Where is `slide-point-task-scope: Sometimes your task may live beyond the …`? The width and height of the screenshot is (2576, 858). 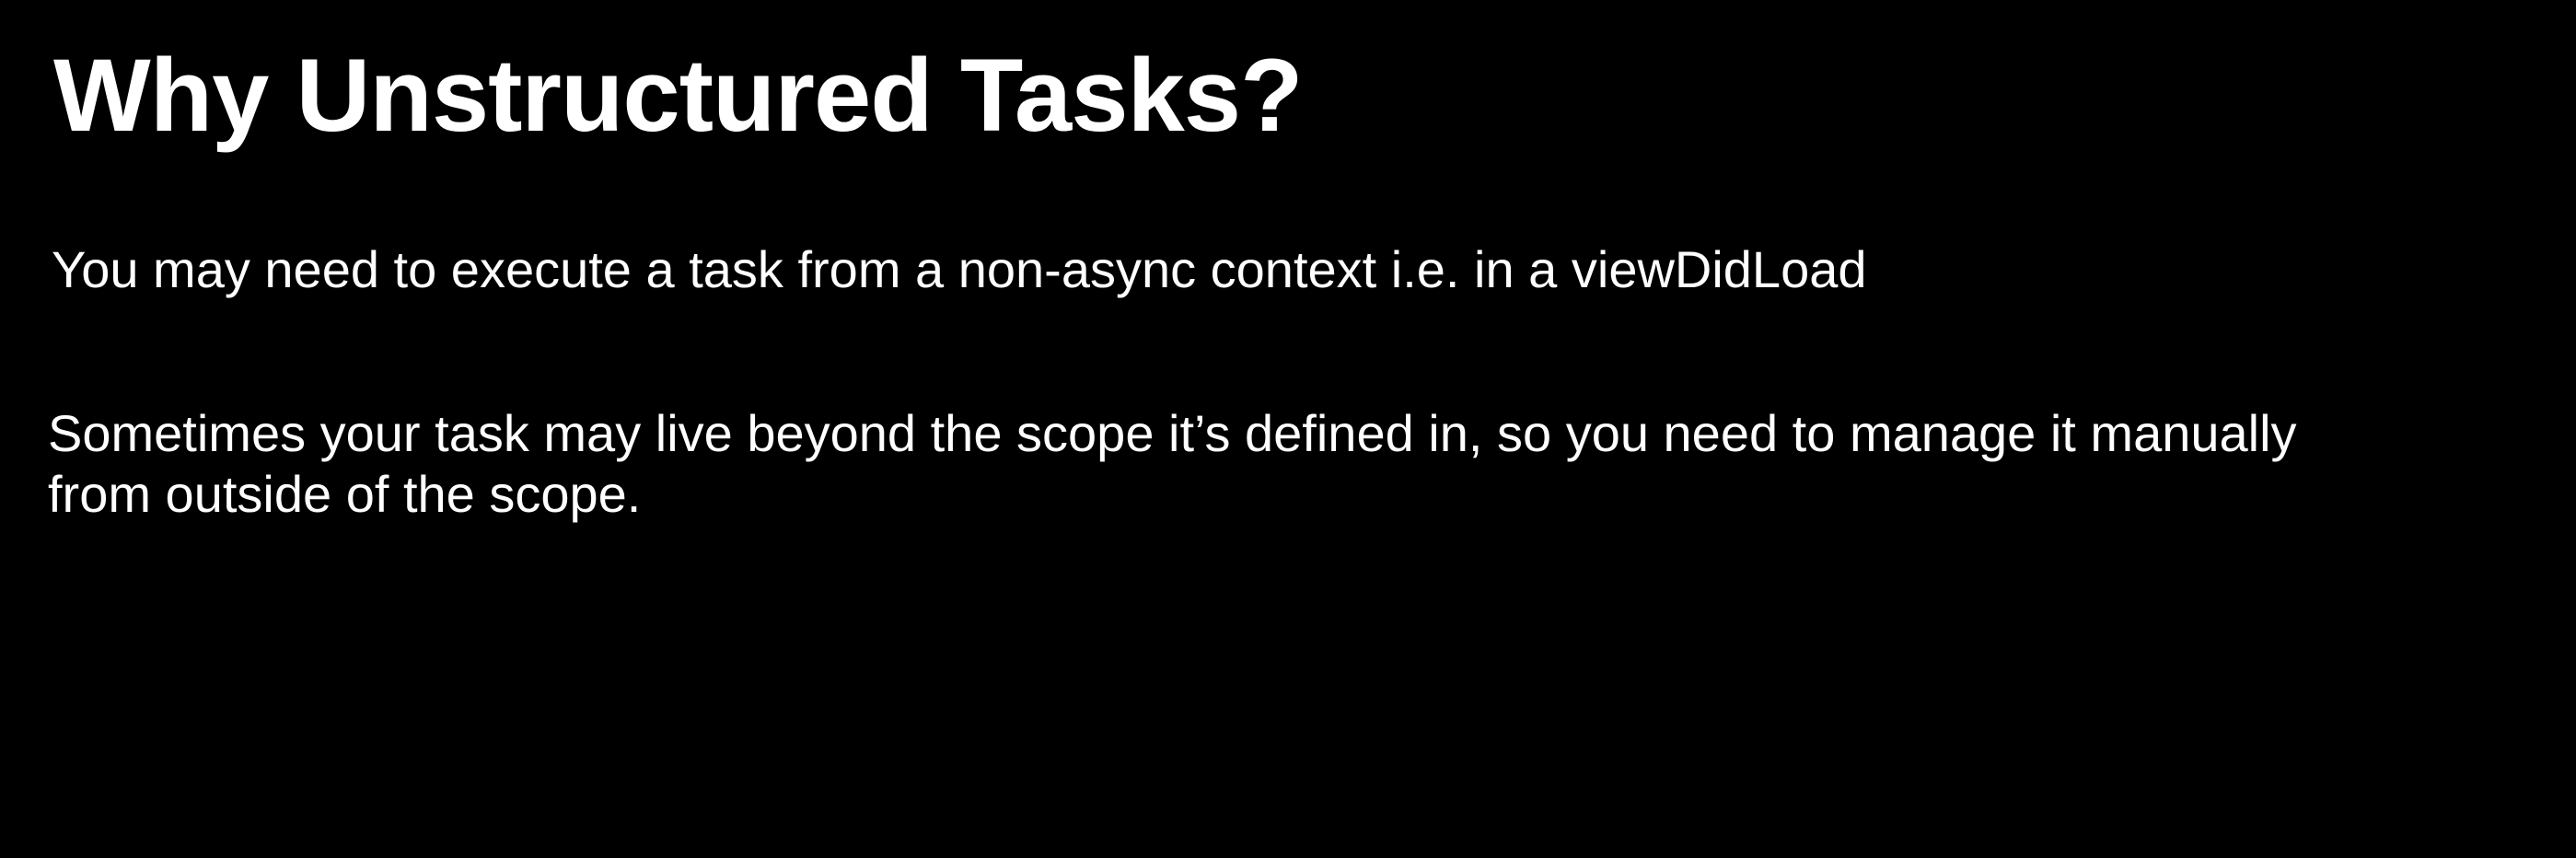
slide-point-task-scope: Sometimes your task may live beyond the … is located at coordinates (1172, 464).